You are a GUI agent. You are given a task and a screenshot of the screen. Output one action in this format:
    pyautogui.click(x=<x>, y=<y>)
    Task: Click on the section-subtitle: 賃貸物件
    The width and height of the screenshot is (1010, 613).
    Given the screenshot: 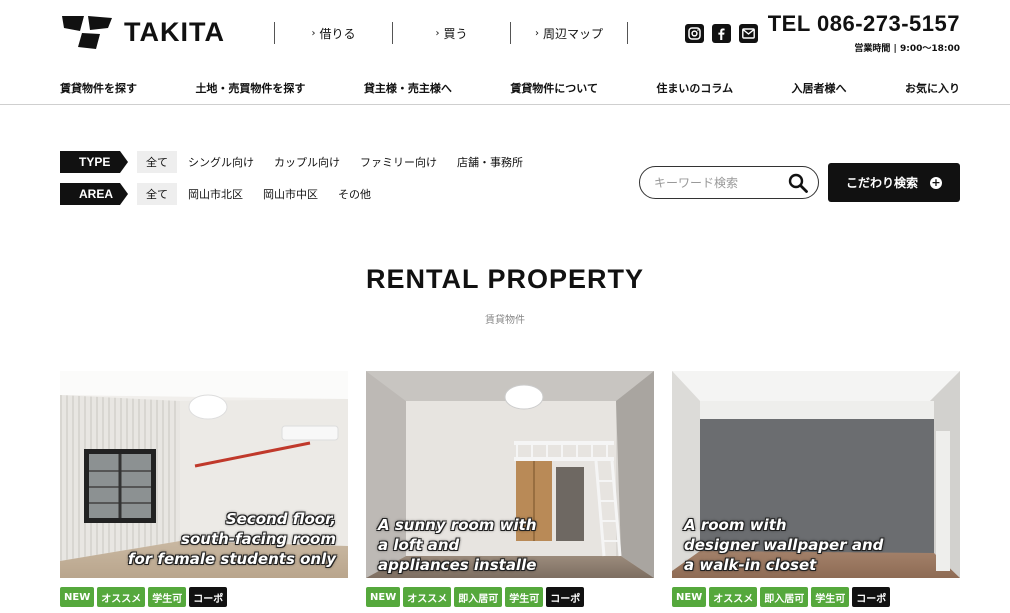 What is the action you would take?
    pyautogui.click(x=505, y=320)
    